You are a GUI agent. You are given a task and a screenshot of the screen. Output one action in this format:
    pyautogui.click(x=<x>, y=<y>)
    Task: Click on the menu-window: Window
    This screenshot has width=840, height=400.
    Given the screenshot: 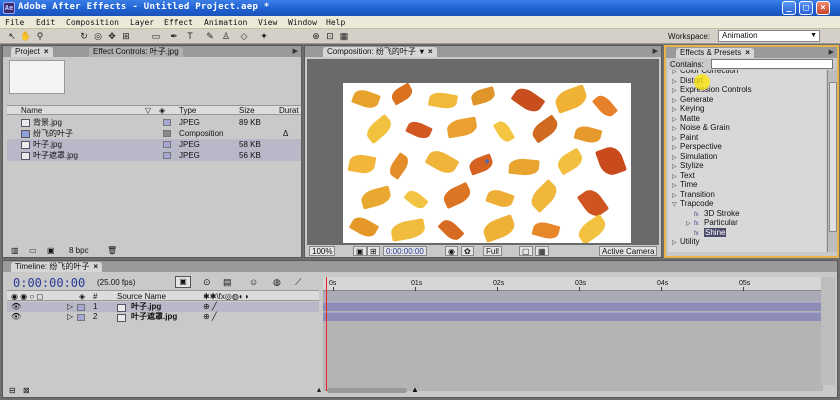 What is the action you would take?
    pyautogui.click(x=302, y=22)
    